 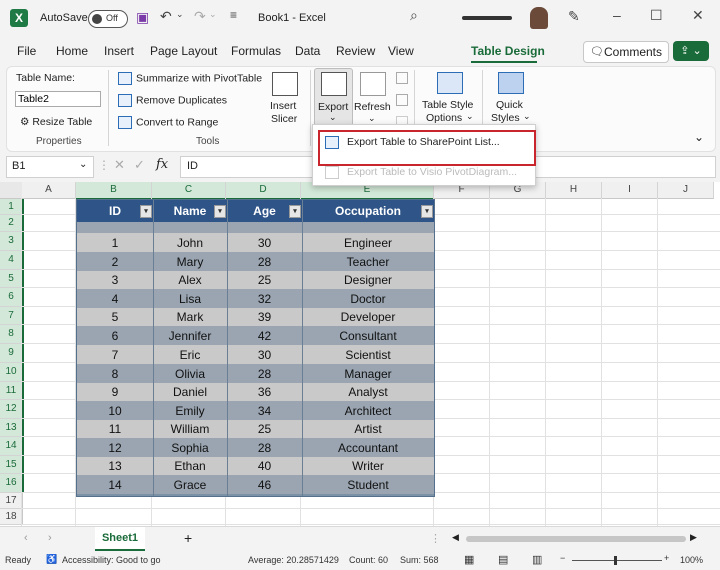 What do you see at coordinates (617, 15) in the screenshot?
I see `minimize-icon: –` at bounding box center [617, 15].